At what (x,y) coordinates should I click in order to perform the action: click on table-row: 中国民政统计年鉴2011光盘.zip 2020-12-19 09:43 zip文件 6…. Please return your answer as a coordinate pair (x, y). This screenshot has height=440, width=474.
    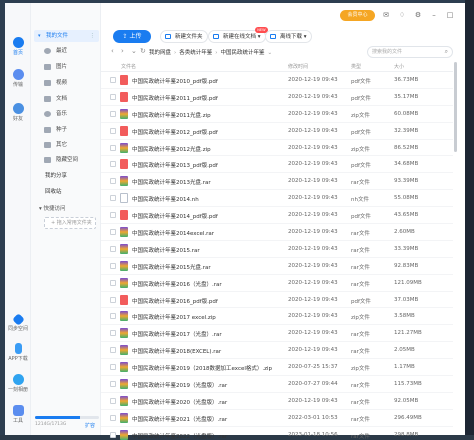
    Looking at the image, I should click on (277, 114).